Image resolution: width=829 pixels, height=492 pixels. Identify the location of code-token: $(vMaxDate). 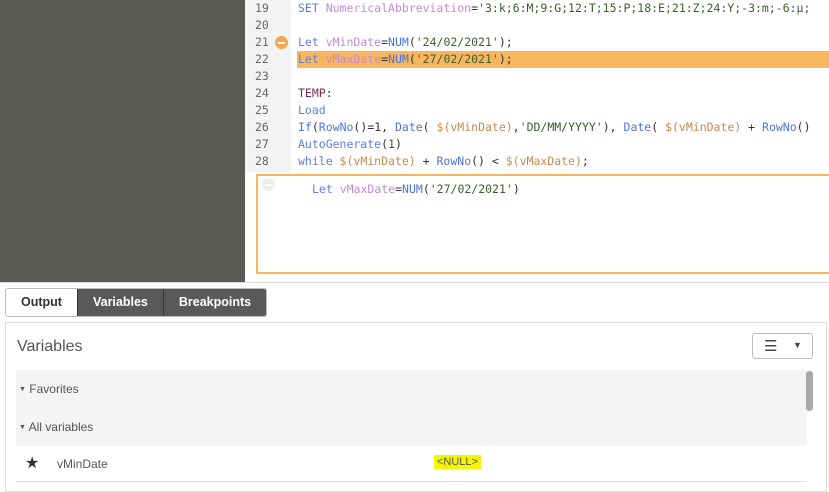
(543, 161).